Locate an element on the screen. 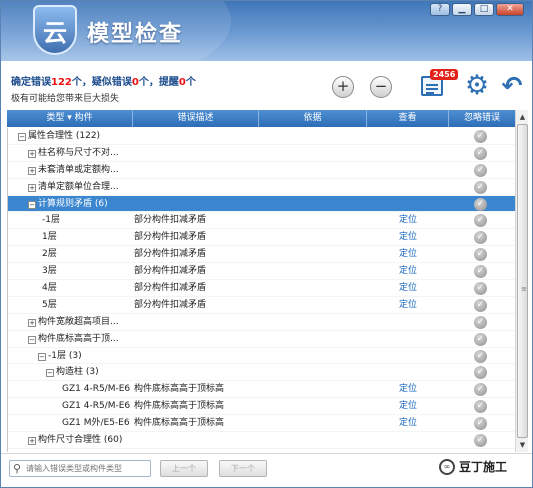 This screenshot has height=488, width=533. tree-row: GZ1 M外/E5-E6 构件底标高高于顶标高 定位 ✓ is located at coordinates (261, 424).